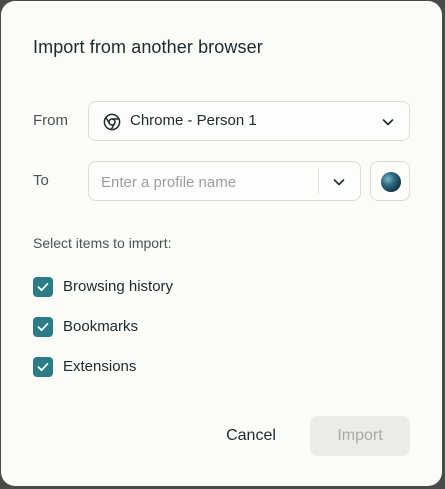  What do you see at coordinates (50, 120) in the screenshot?
I see `from-label: From` at bounding box center [50, 120].